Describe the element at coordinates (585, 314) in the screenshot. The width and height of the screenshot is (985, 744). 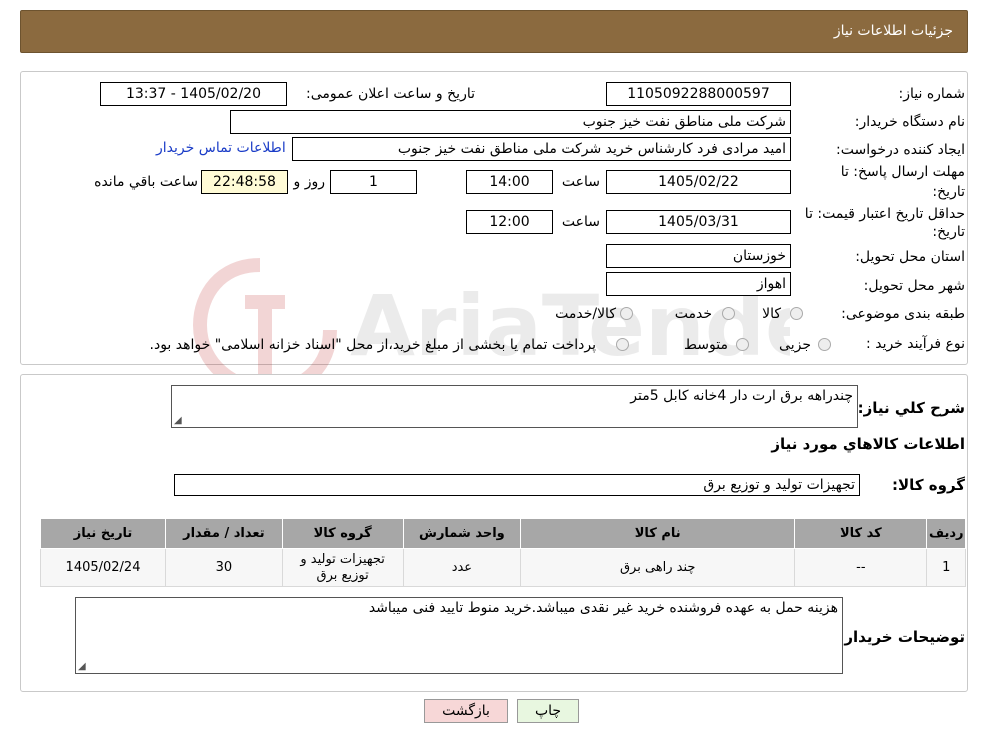
I see `category-option-goods-service: کالا/خدمت` at that location.